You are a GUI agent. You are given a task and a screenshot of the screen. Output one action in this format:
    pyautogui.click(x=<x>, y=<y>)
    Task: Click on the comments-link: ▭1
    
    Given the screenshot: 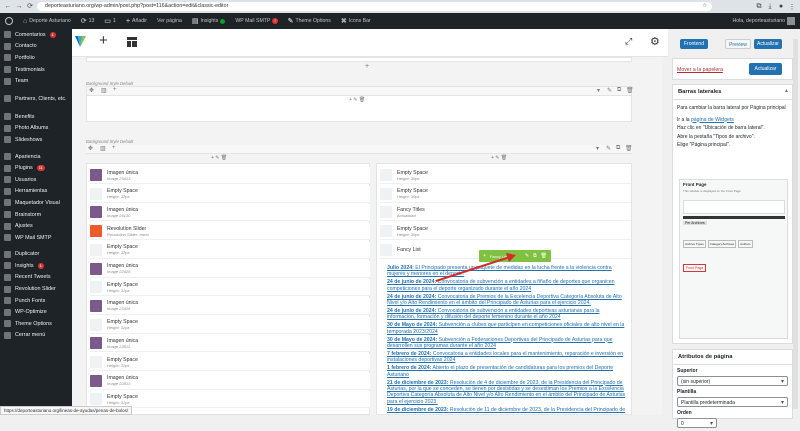 What is the action you would take?
    pyautogui.click(x=110, y=21)
    